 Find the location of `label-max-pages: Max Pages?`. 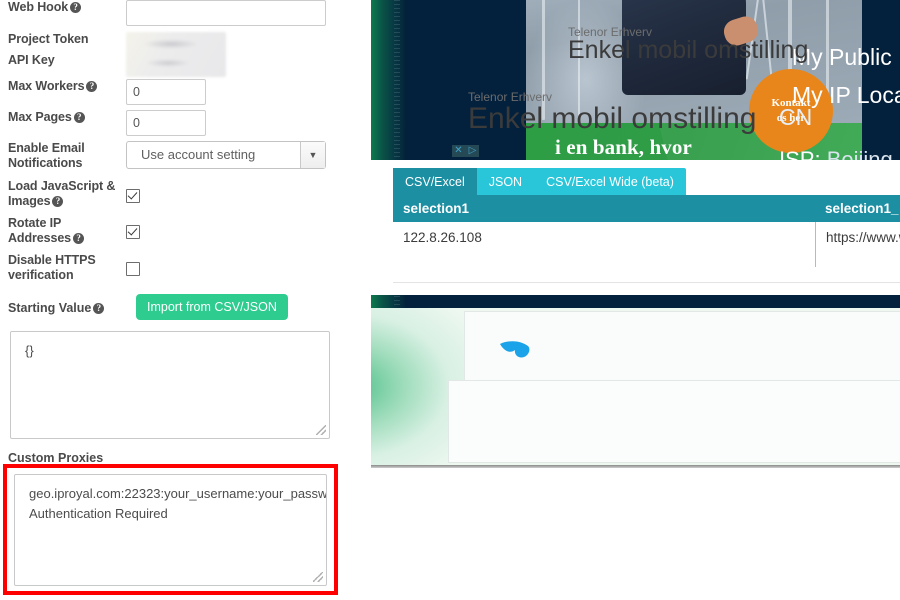

label-max-pages: Max Pages? is located at coordinates (63, 117).